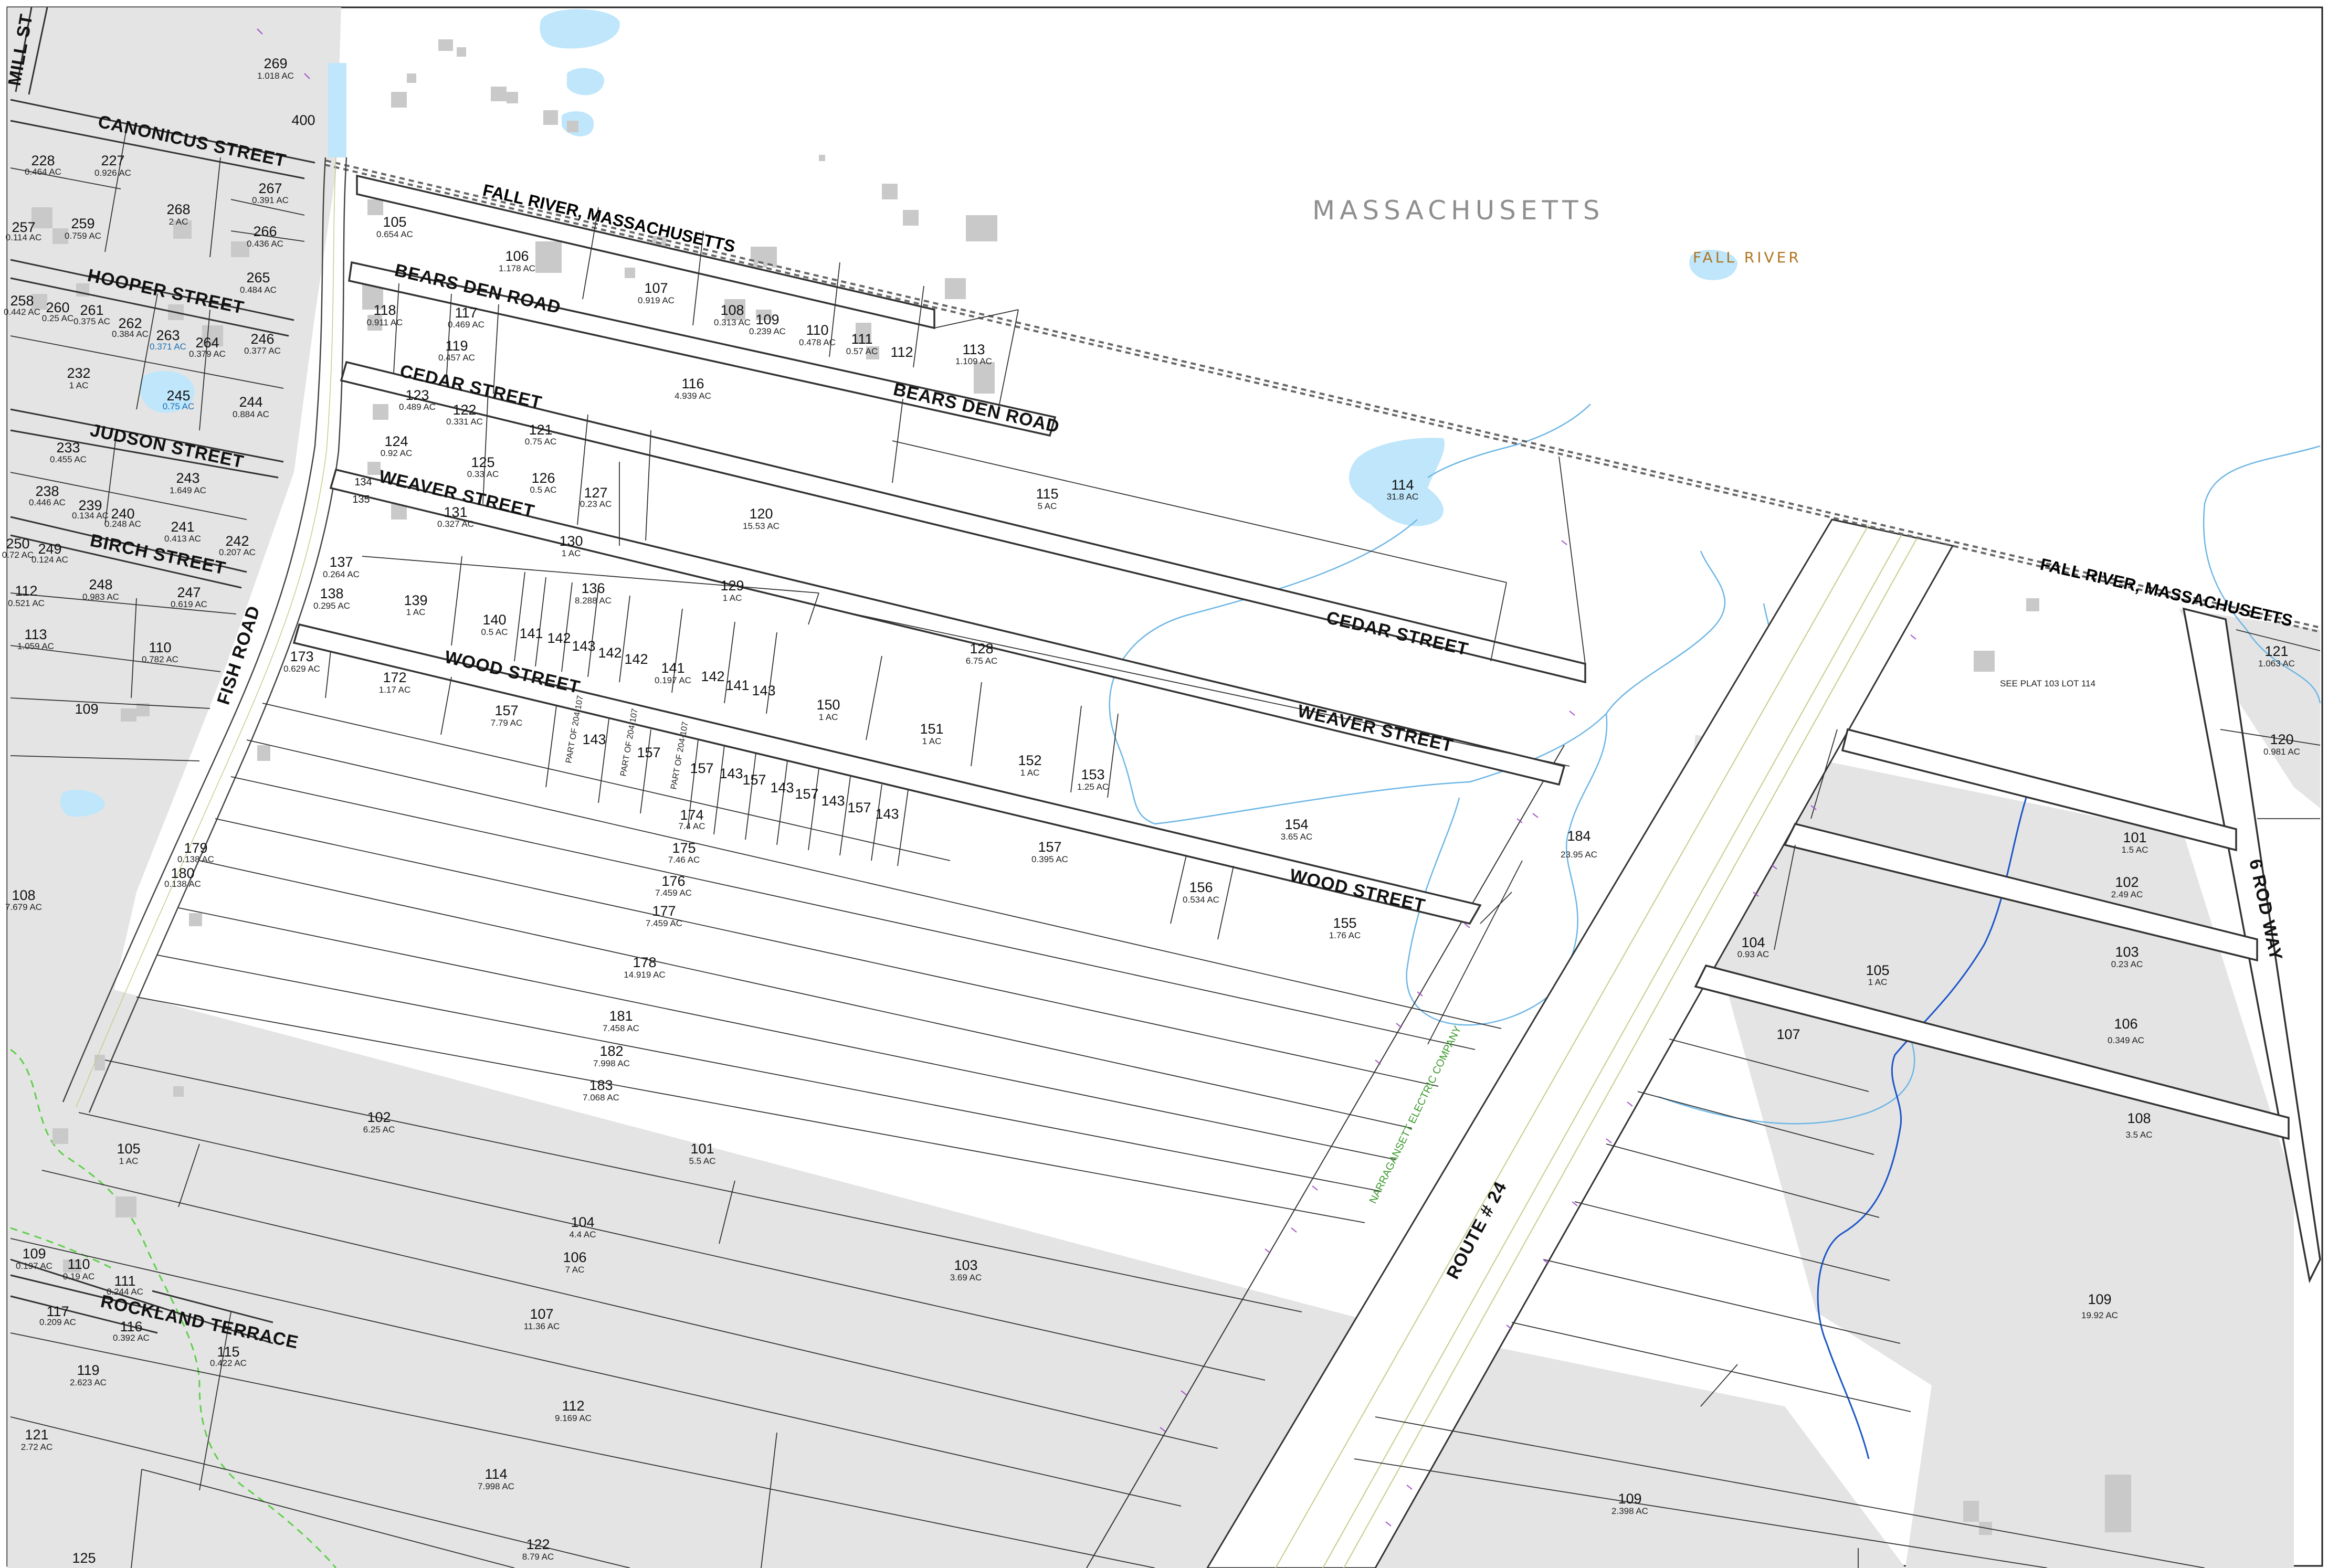  I want to click on town-label: FALL RIVER, so click(1747, 257).